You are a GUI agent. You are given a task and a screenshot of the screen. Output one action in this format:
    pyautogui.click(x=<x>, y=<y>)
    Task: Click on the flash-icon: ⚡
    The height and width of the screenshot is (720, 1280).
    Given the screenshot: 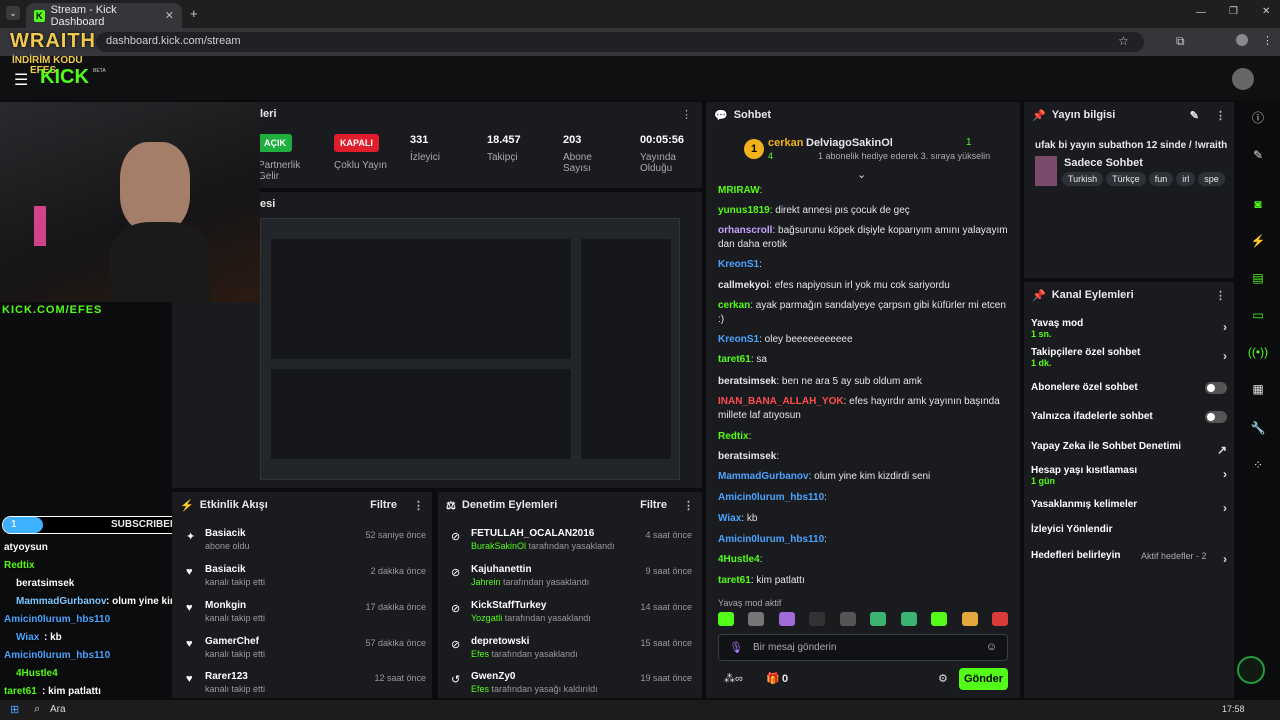 What is the action you would take?
    pyautogui.click(x=1258, y=241)
    